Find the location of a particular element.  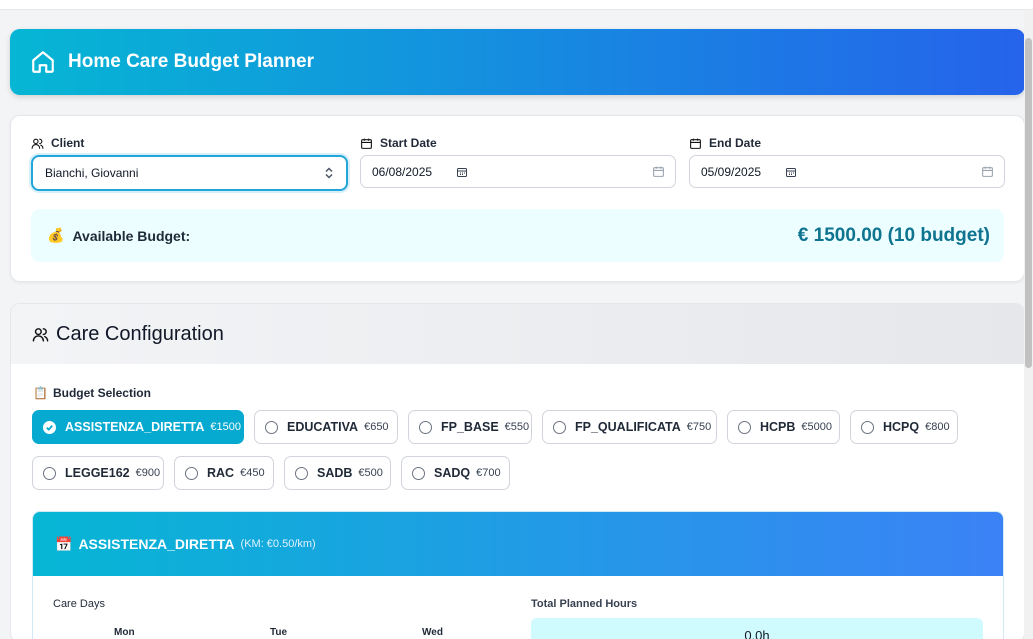

budget-option-sadq: SADQ €700 is located at coordinates (455, 473).